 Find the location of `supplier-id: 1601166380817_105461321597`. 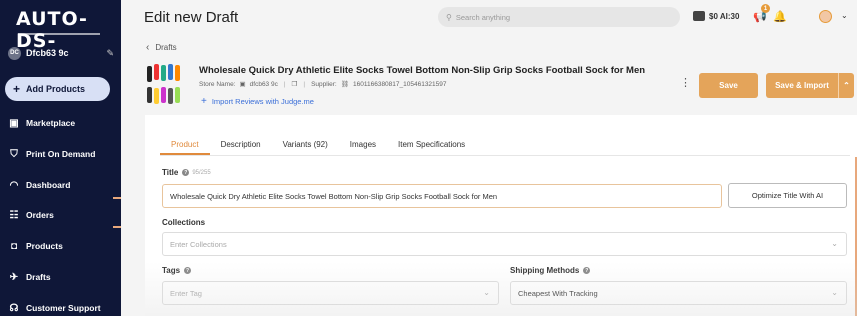

supplier-id: 1601166380817_105461321597 is located at coordinates (400, 84).